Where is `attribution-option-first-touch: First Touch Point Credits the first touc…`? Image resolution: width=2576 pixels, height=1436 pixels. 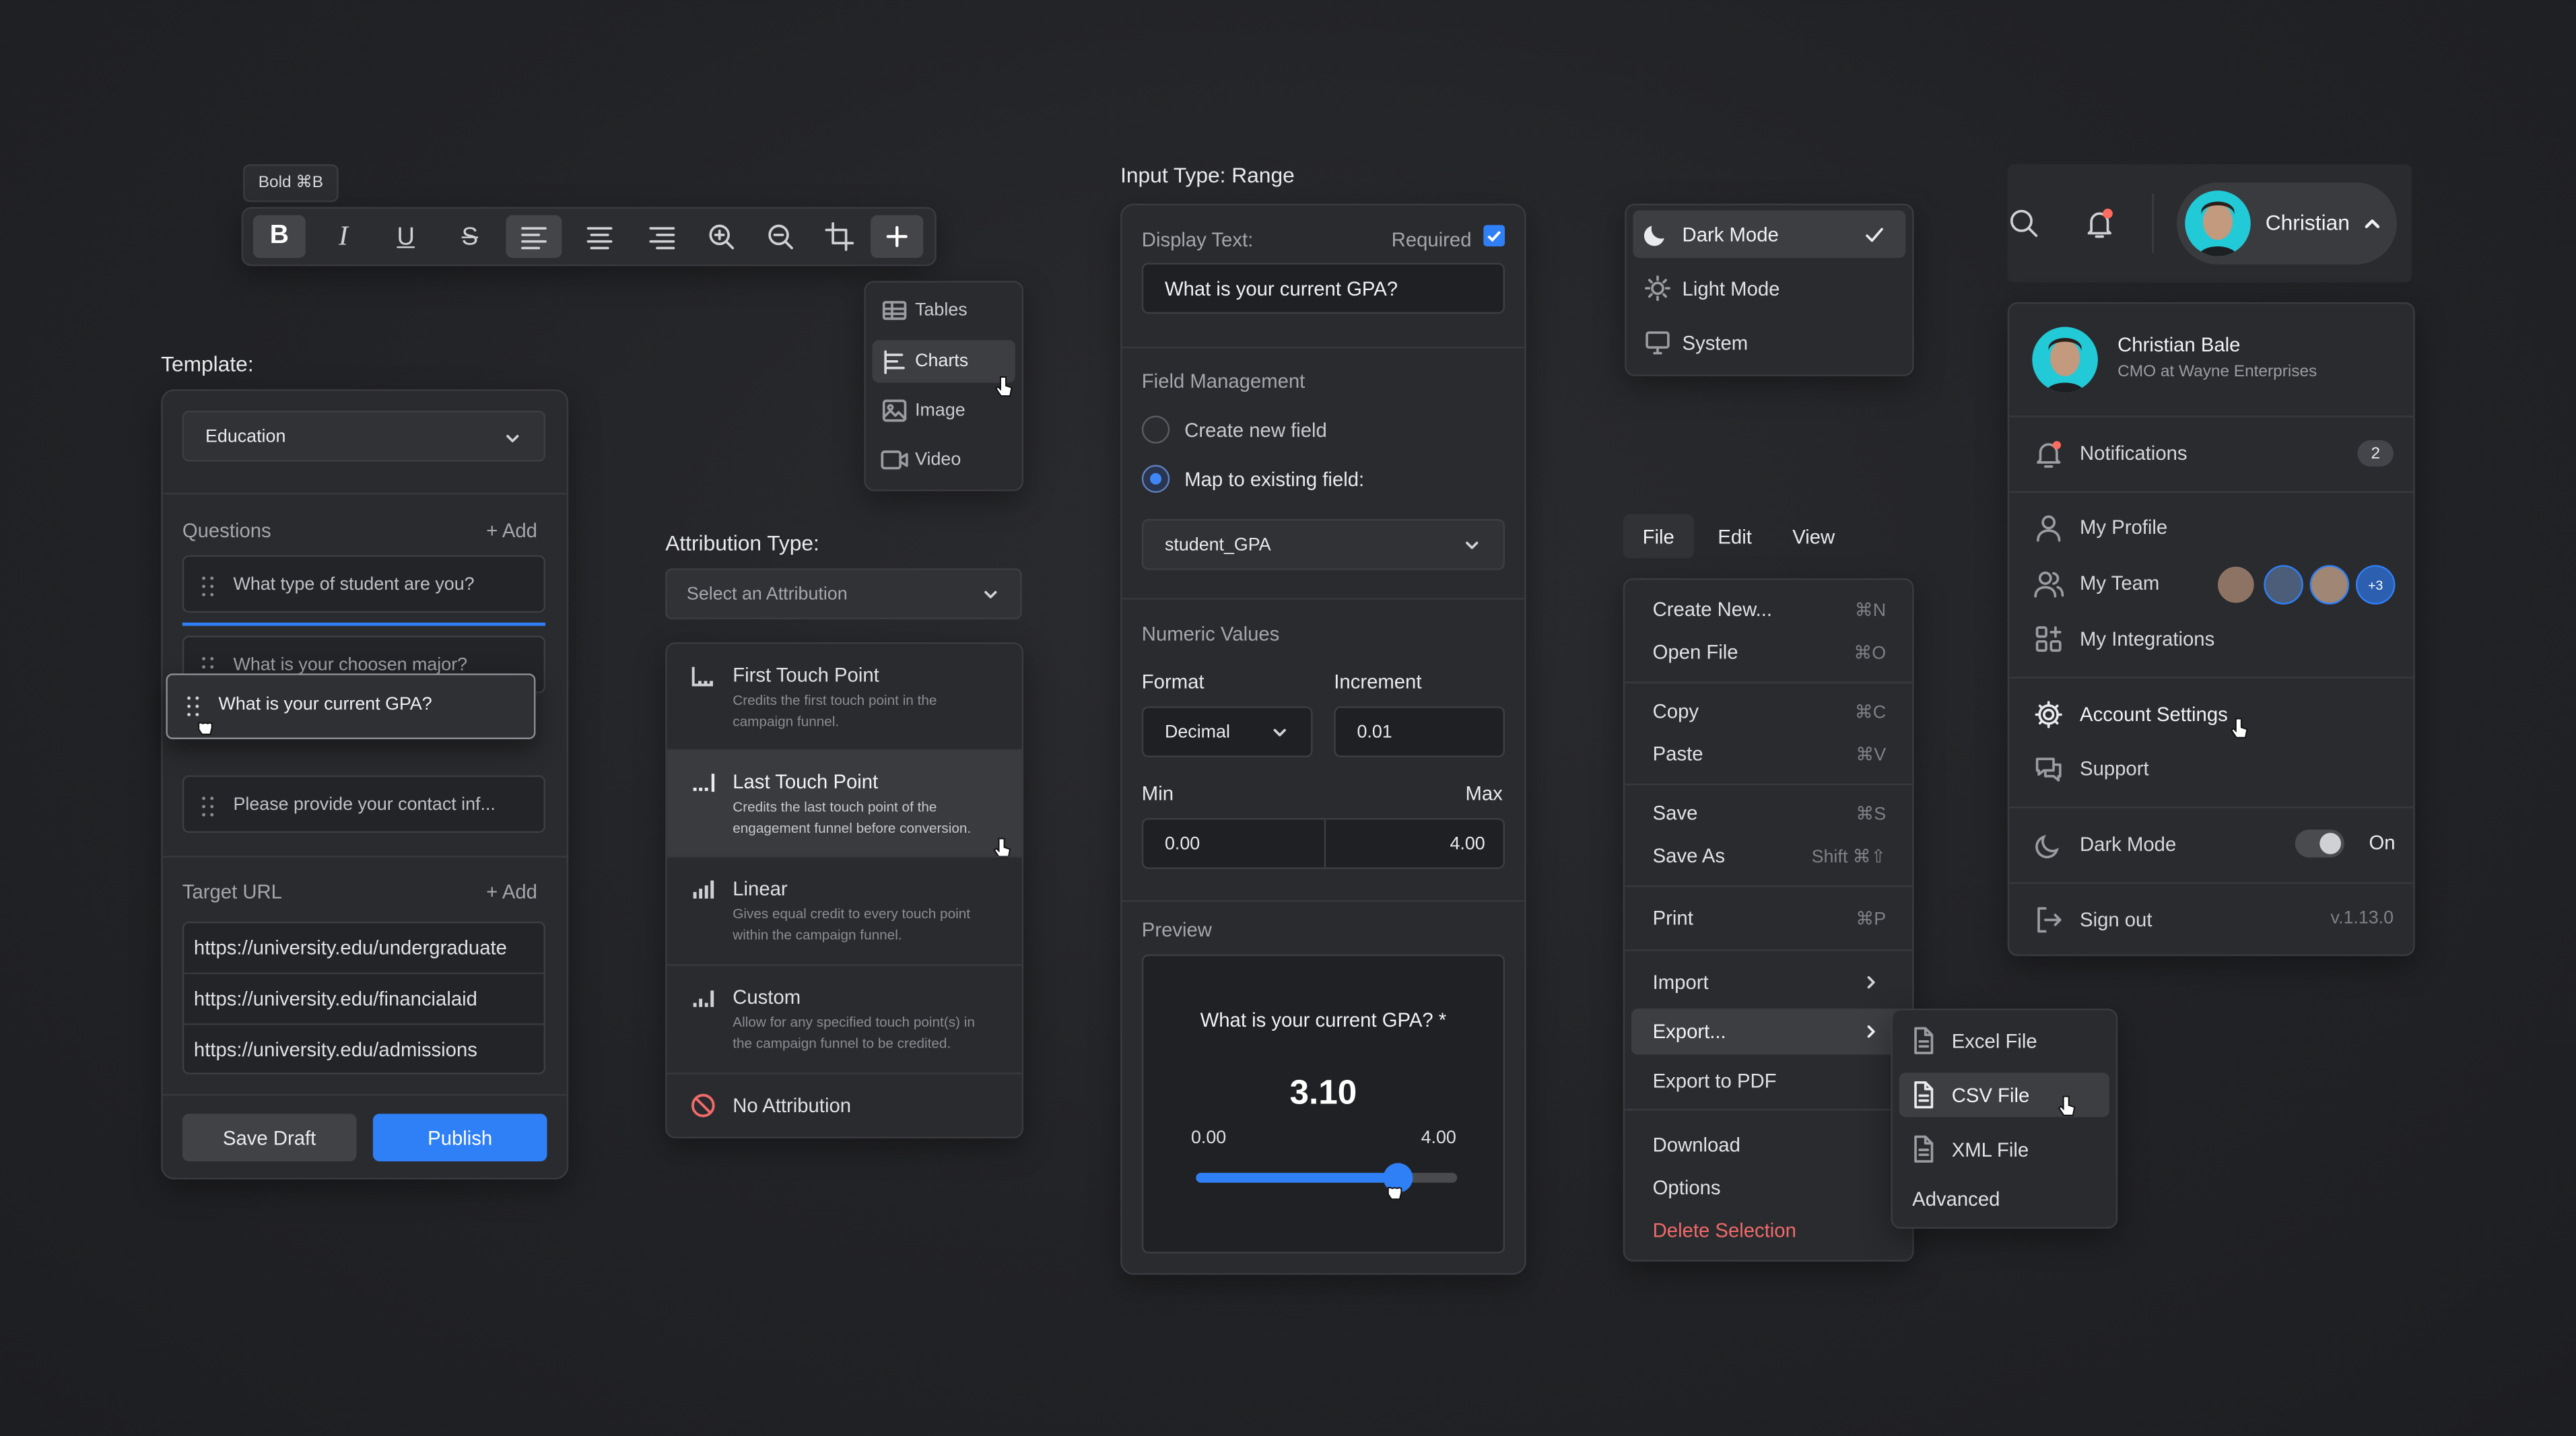 attribution-option-first-touch: First Touch Point Credits the first touc… is located at coordinates (845, 696).